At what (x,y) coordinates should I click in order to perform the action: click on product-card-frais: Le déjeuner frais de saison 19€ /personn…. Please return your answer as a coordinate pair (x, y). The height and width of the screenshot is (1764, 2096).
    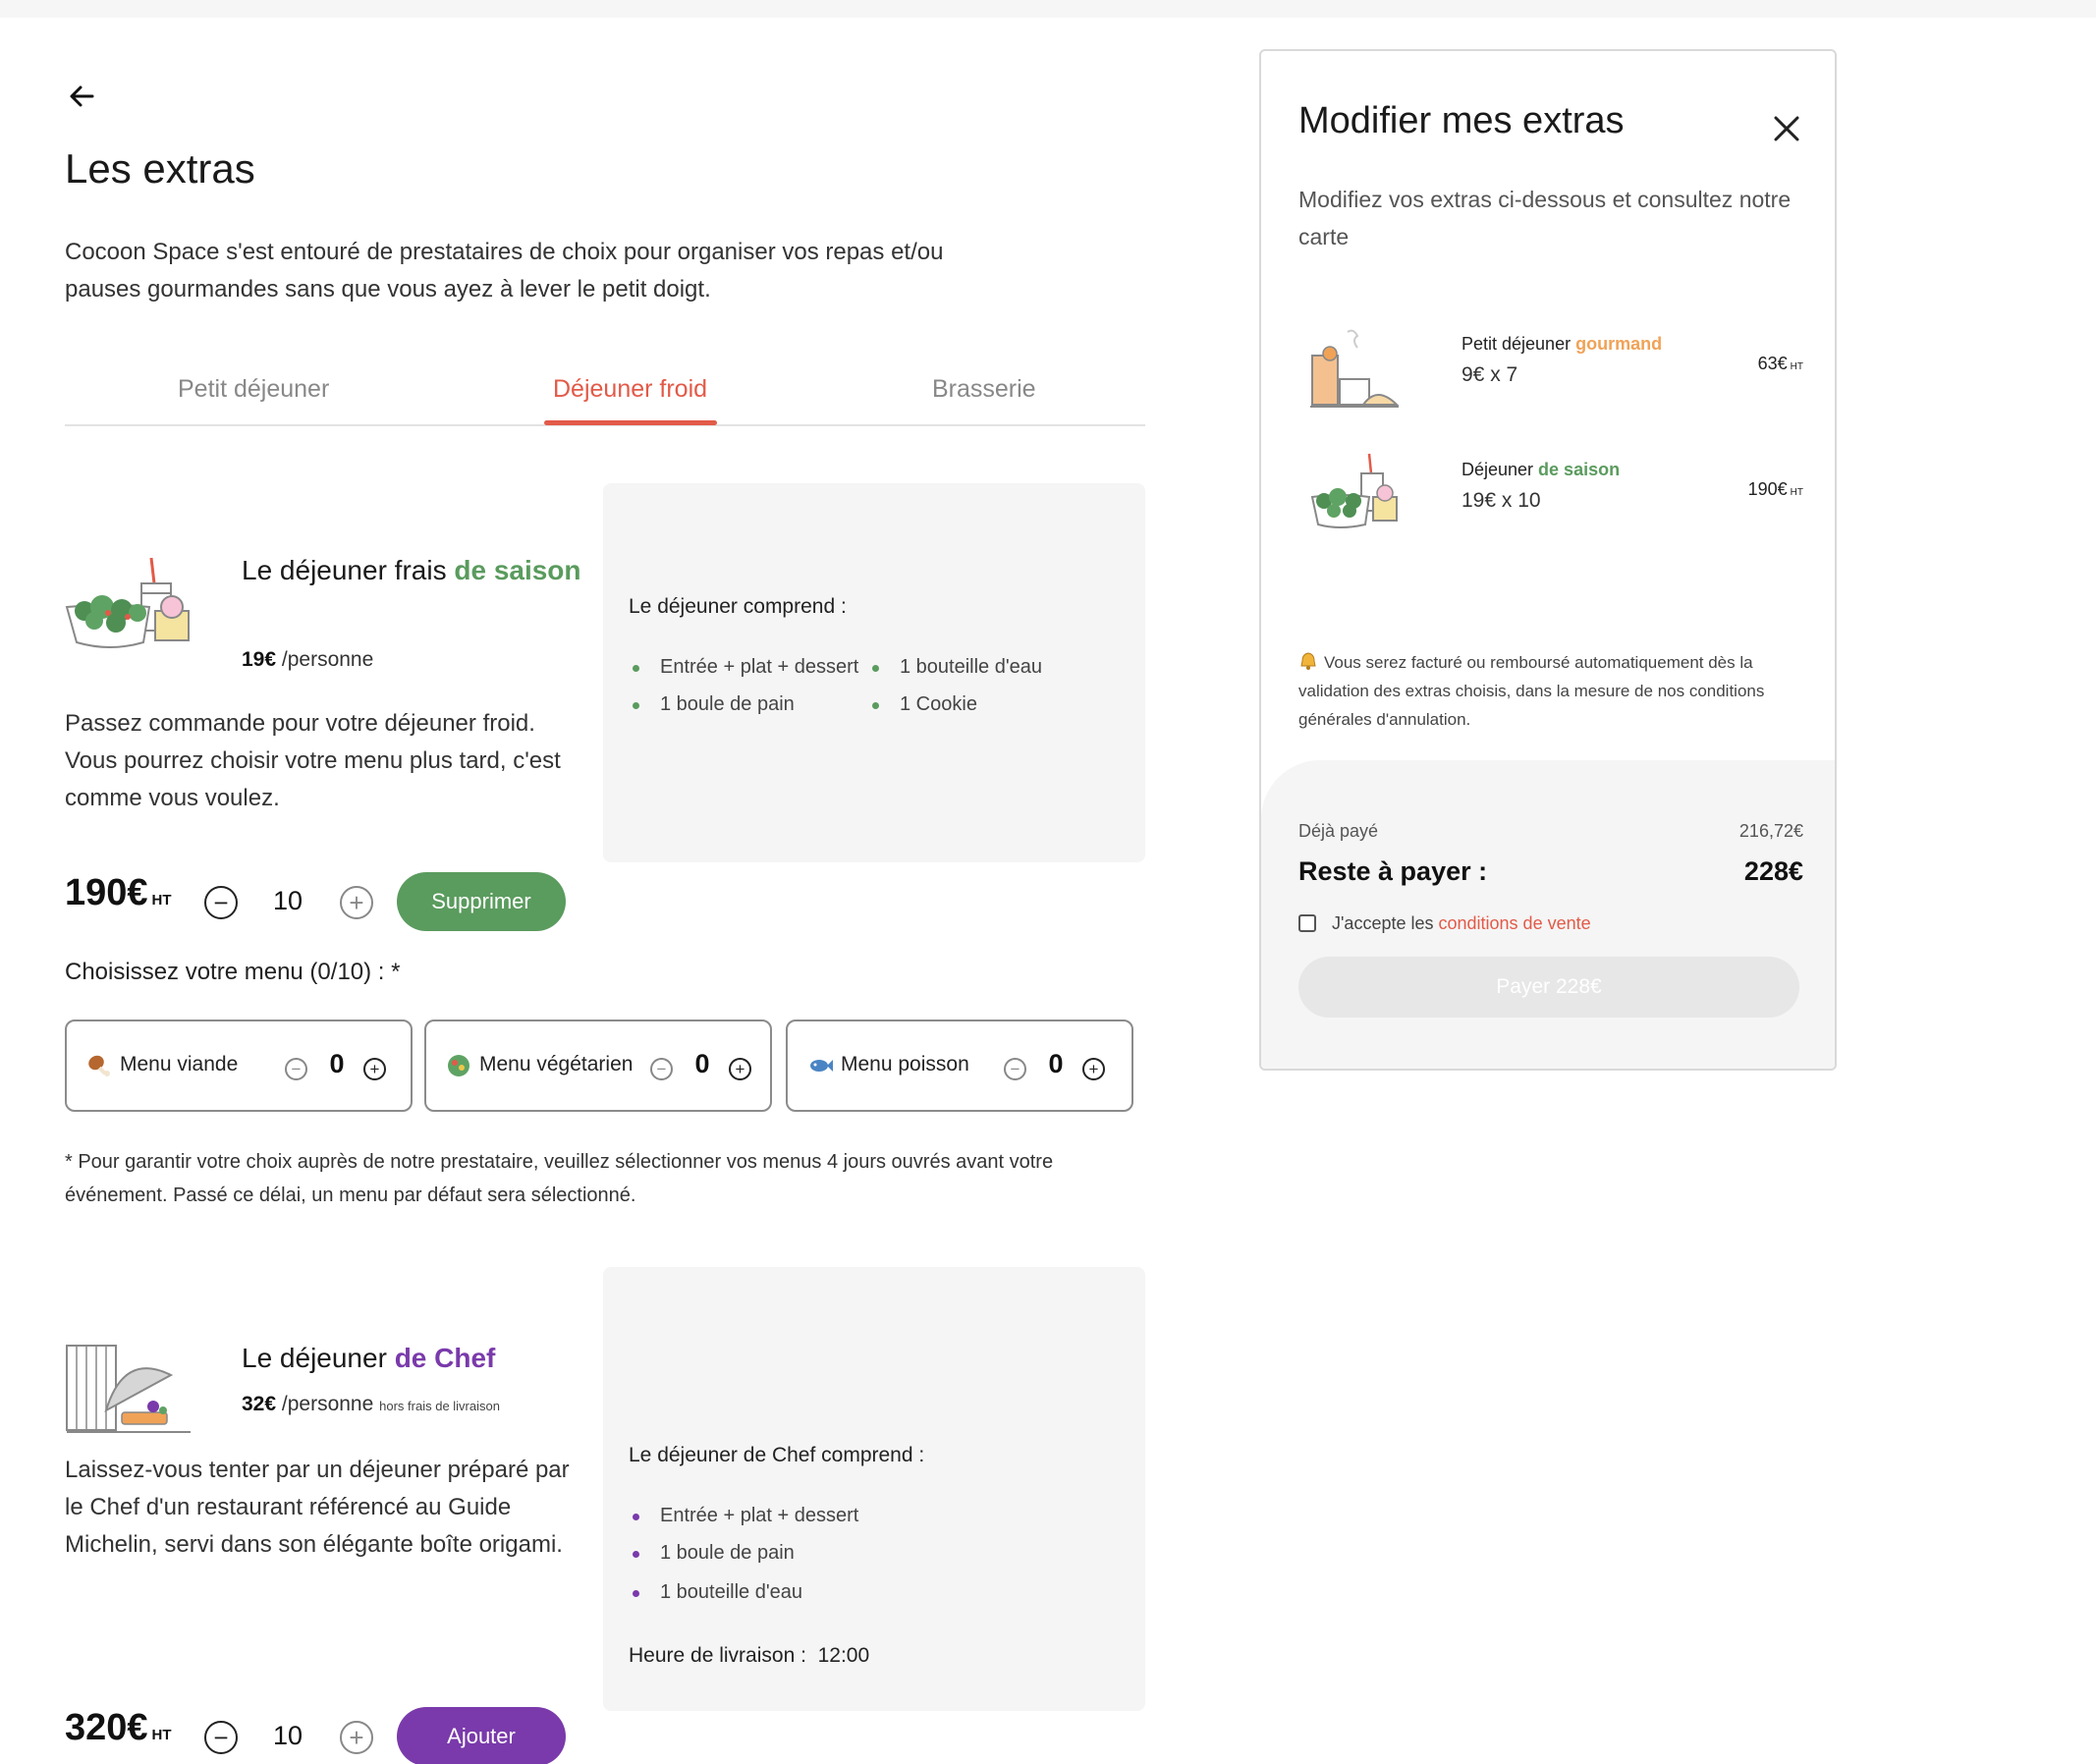
    Looking at the image, I should click on (330, 711).